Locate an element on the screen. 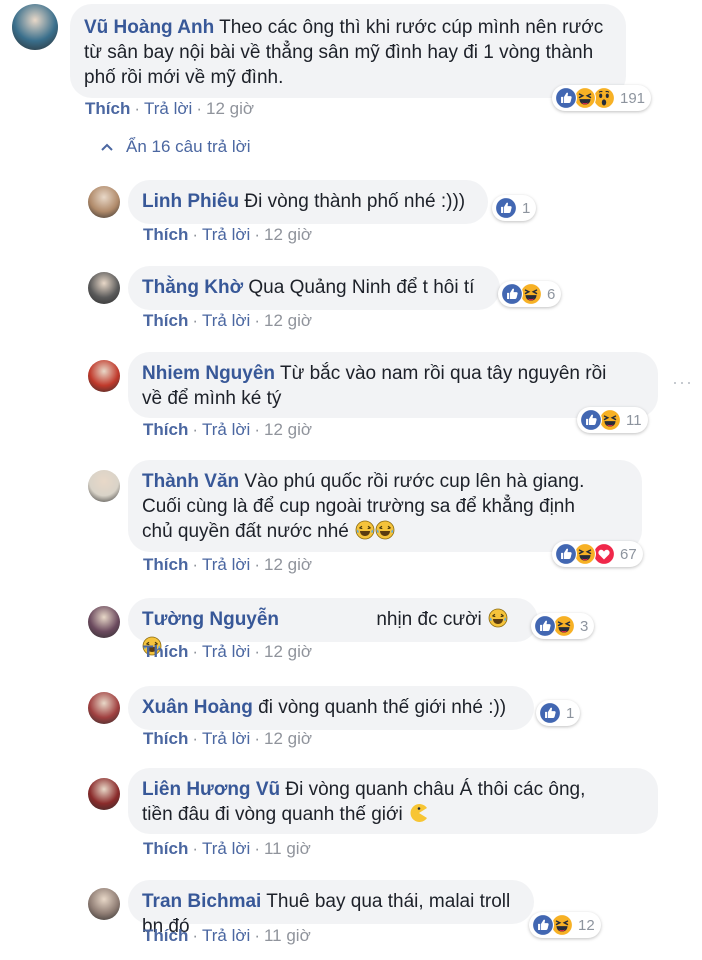  comment-author: Vũ Hoàng Anh is located at coordinates (149, 27).